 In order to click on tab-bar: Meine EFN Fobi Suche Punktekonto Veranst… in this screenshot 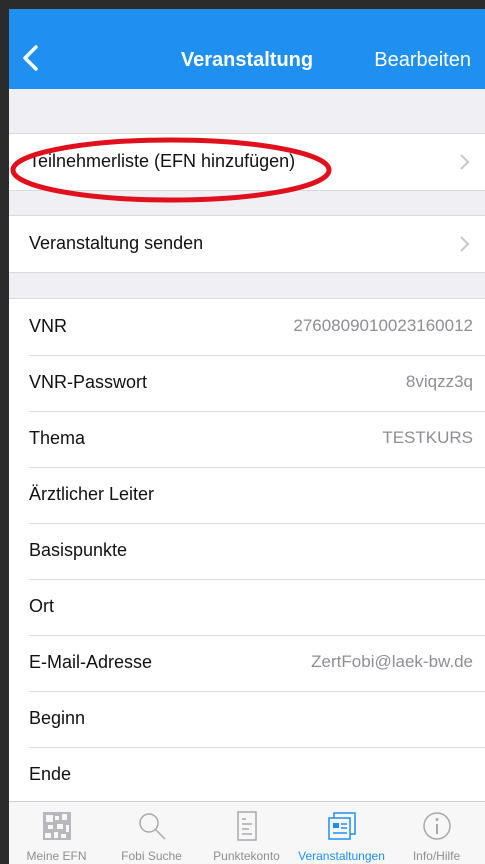, I will do `click(247, 832)`.